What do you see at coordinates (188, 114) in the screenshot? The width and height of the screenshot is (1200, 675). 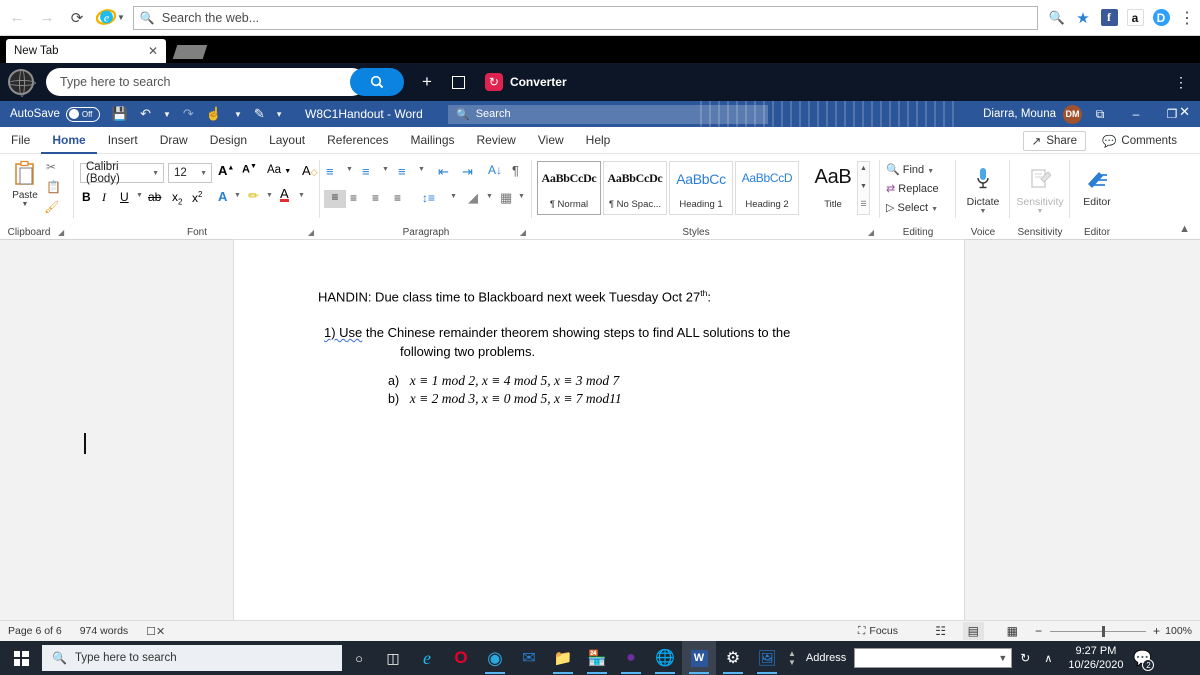 I see `redo-icon: ↷` at bounding box center [188, 114].